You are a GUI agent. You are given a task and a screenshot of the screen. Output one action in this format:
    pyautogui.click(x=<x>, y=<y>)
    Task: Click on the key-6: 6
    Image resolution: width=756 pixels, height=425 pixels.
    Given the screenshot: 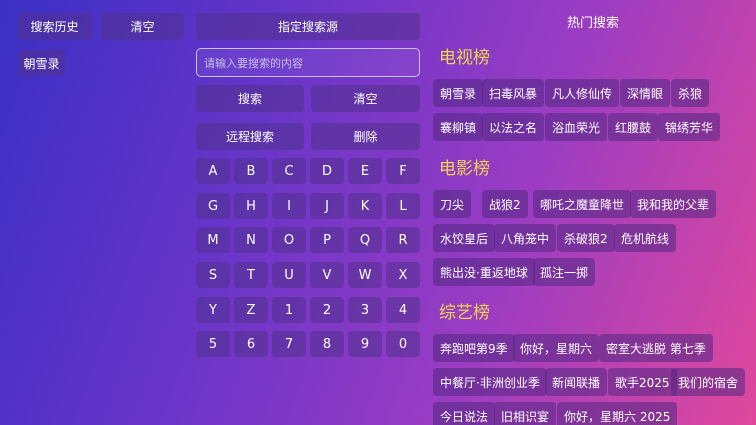 What is the action you would take?
    pyautogui.click(x=251, y=344)
    